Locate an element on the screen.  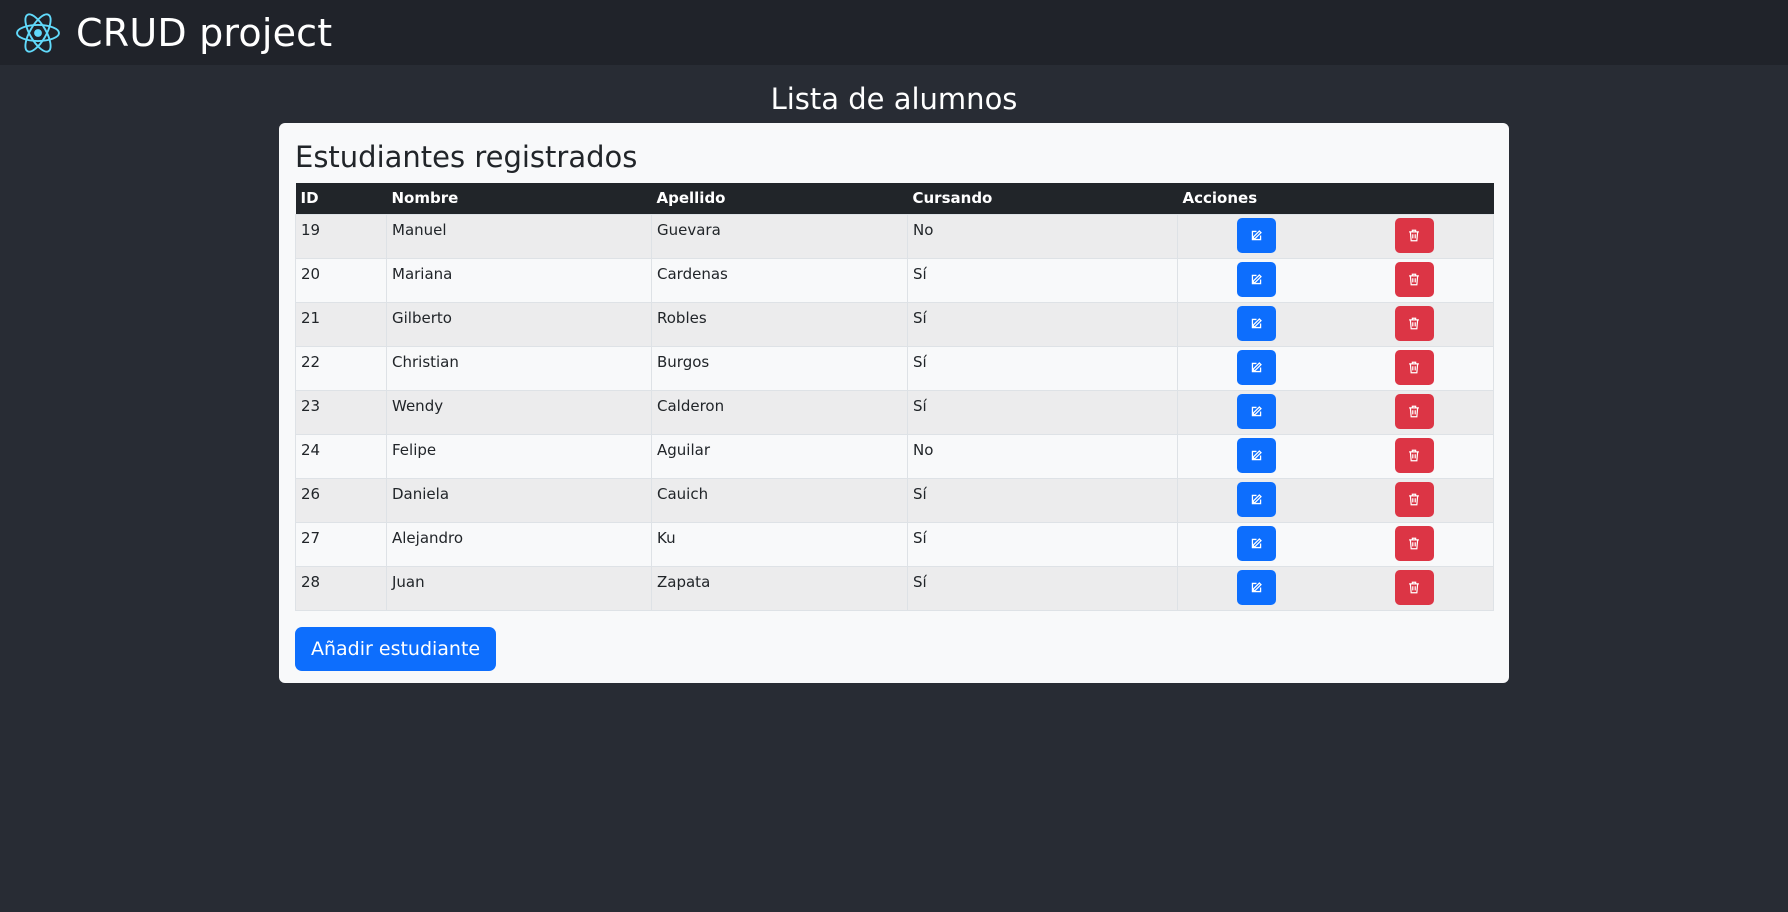
table-row: 19 Manuel Guevara No is located at coordinates (894, 236).